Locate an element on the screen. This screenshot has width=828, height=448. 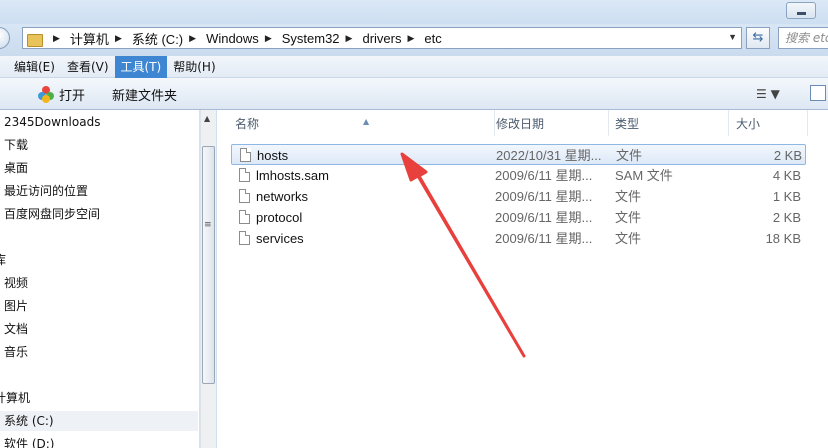
column-size-label: 大小 is located at coordinates (748, 124).